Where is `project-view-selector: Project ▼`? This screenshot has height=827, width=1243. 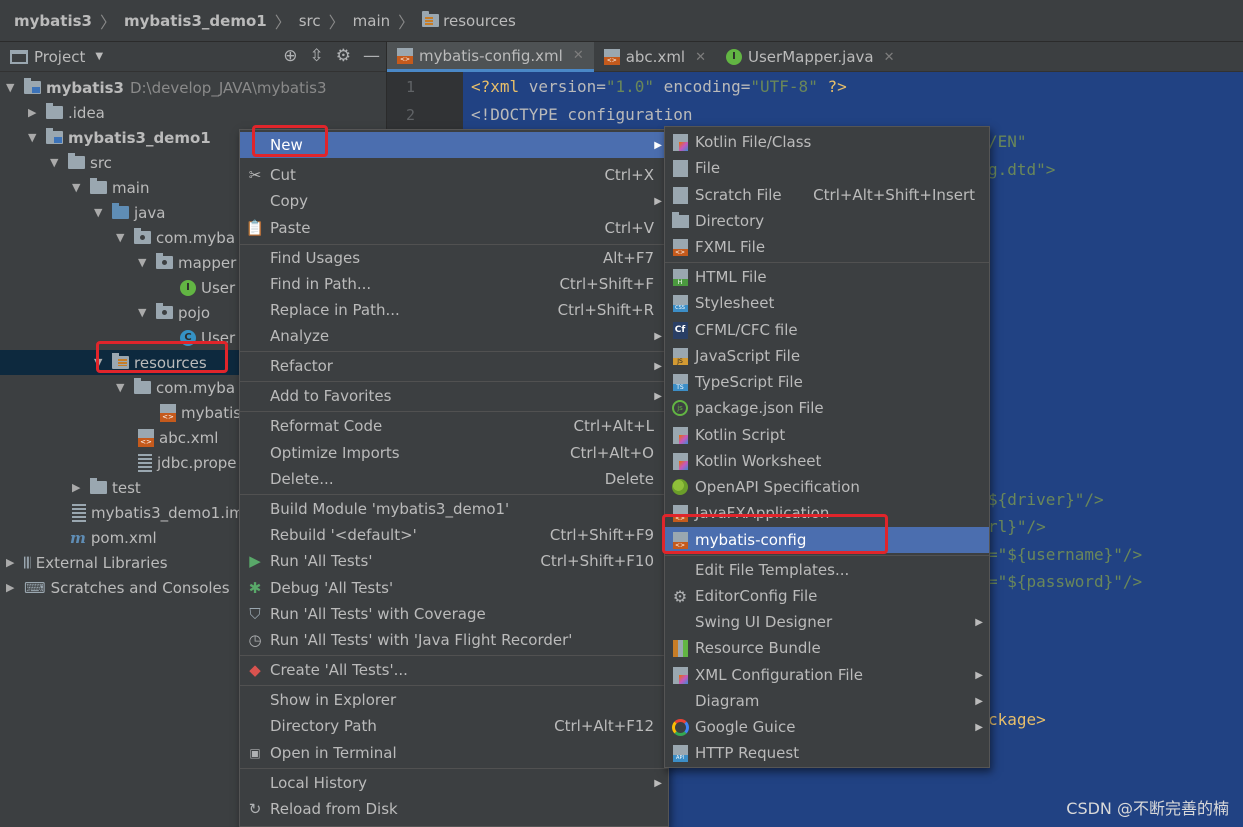
project-view-selector: Project ▼ is located at coordinates (56, 57).